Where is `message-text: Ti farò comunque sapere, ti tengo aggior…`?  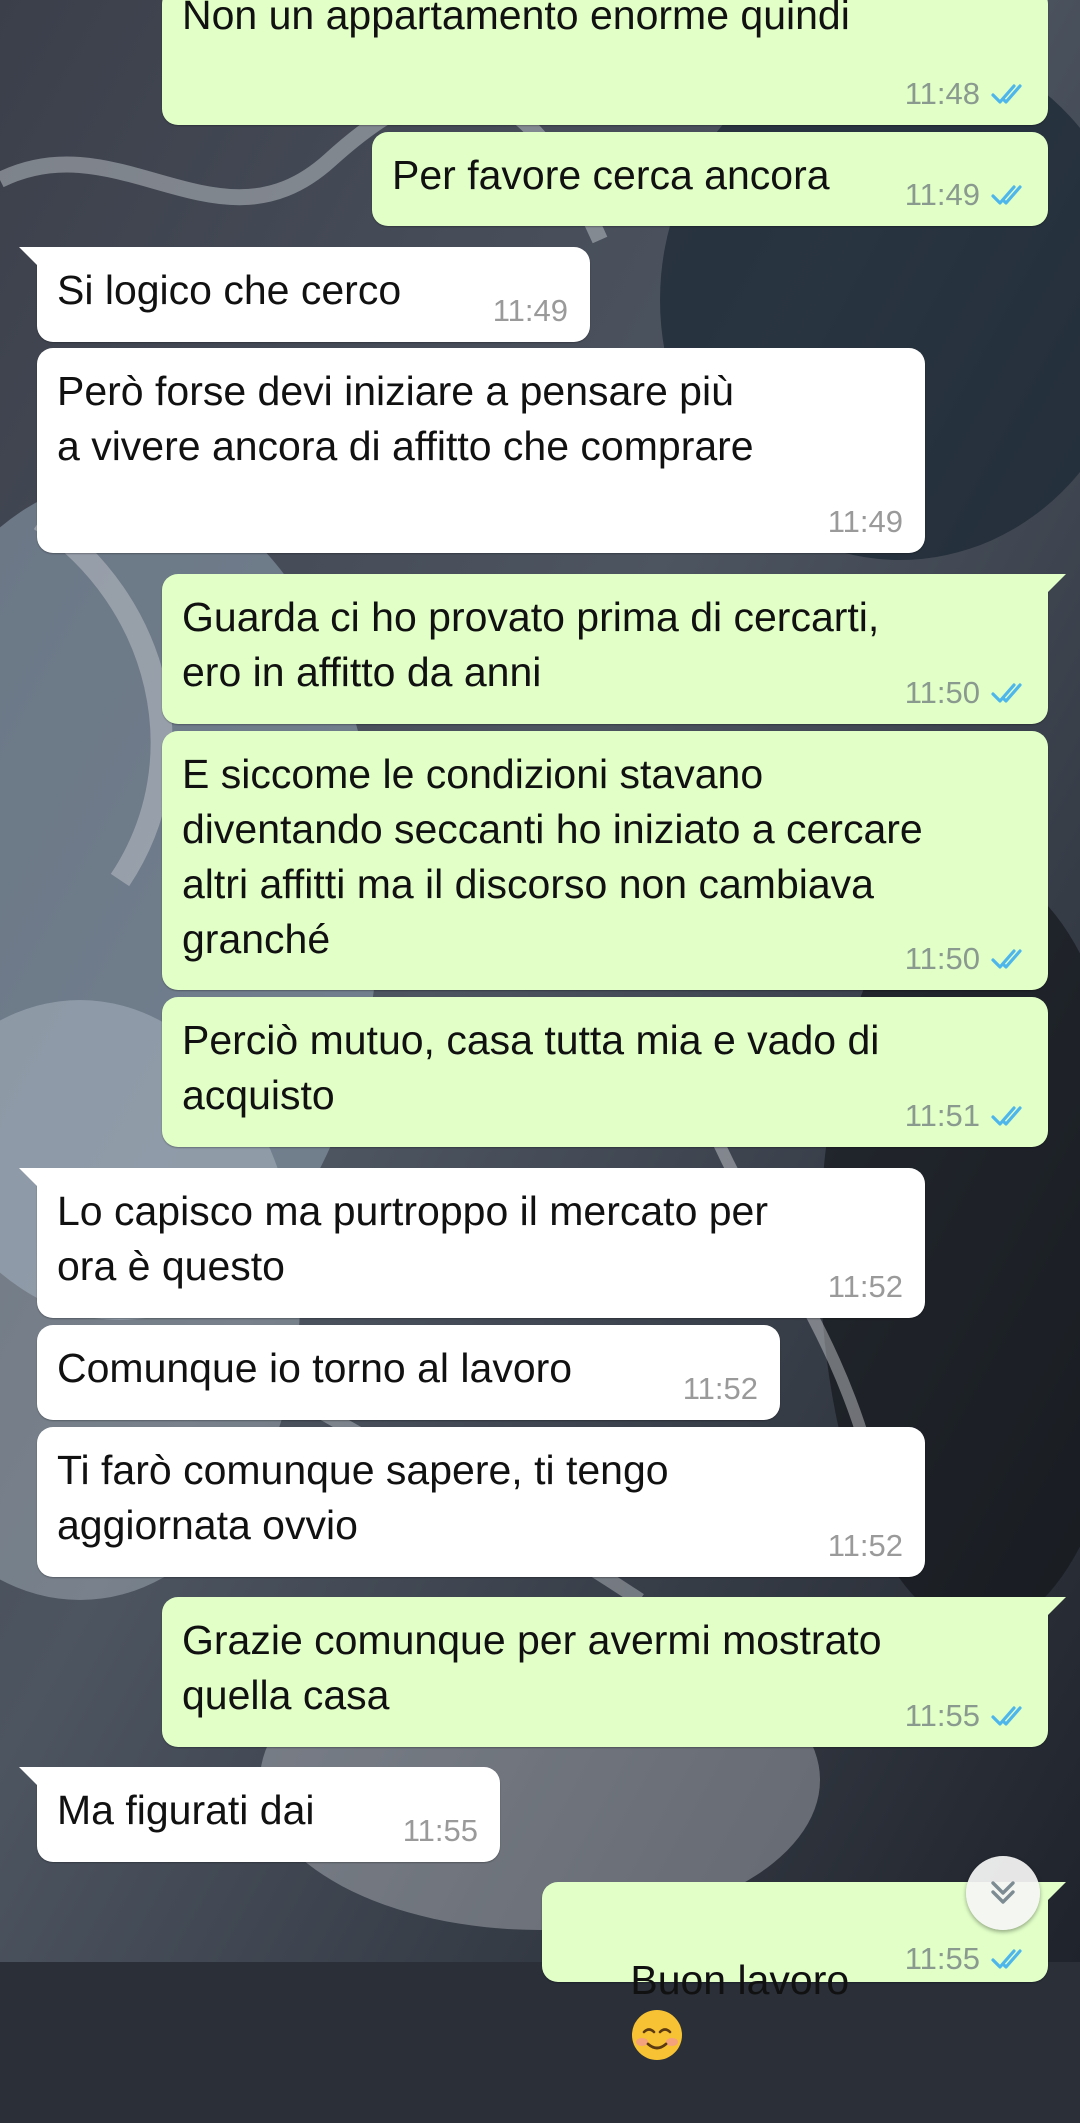
message-text: Ti farò comunque sapere, ti tengo aggior… is located at coordinates (363, 1497).